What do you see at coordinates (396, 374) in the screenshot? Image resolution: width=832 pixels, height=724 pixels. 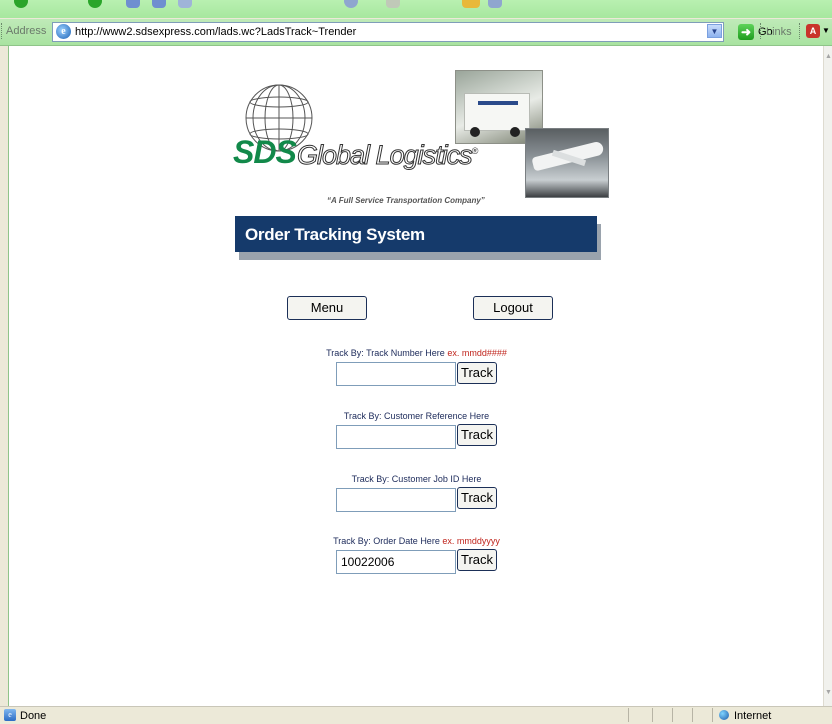 I see `track-number-input` at bounding box center [396, 374].